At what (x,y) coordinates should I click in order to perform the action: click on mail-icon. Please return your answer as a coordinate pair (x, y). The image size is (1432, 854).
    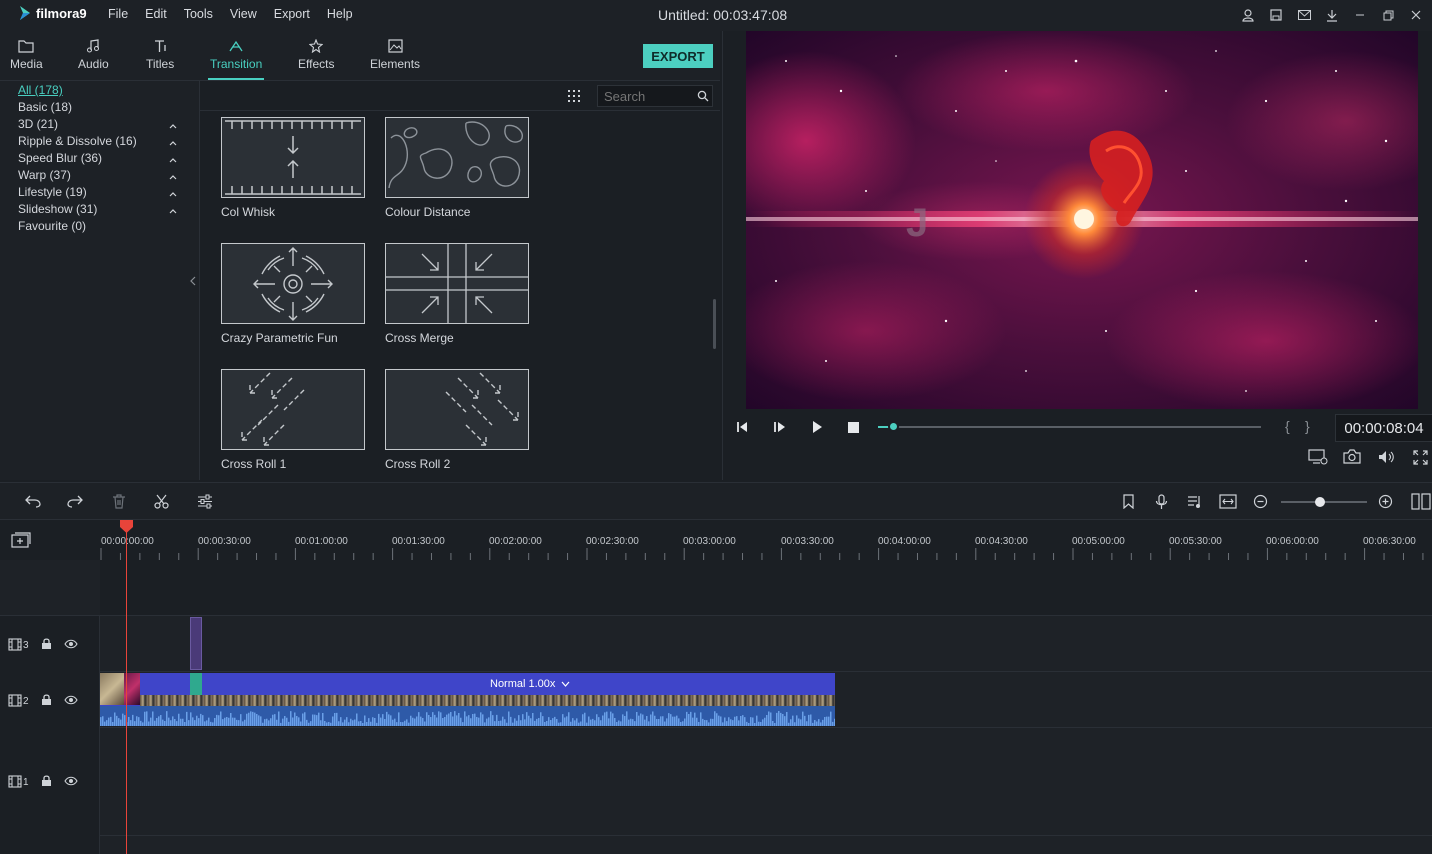
    Looking at the image, I should click on (1304, 15).